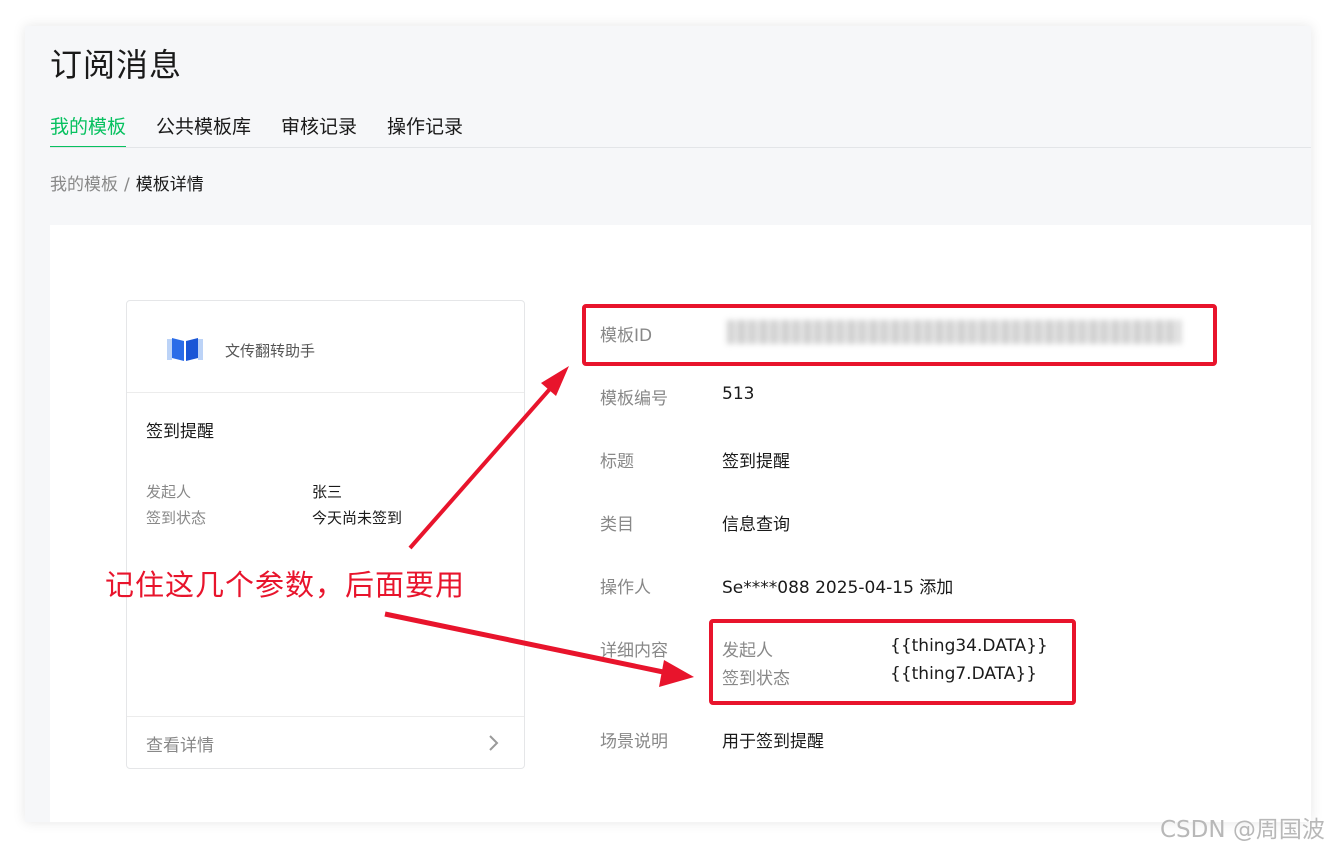 The width and height of the screenshot is (1336, 847). Describe the element at coordinates (756, 462) in the screenshot. I see `title-value: 签到提醒` at that location.